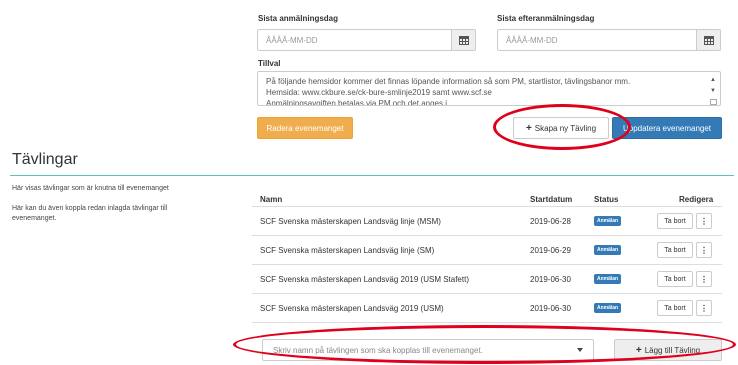 This screenshot has height=365, width=738. I want to click on add-competition-button: + Lägg till Tävling, so click(668, 350).